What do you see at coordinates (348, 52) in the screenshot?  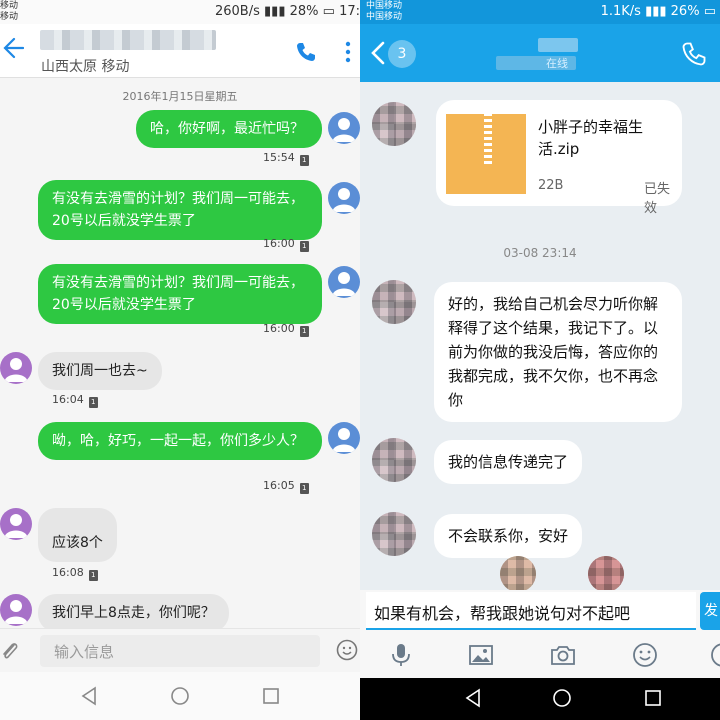 I see `more-options-icon` at bounding box center [348, 52].